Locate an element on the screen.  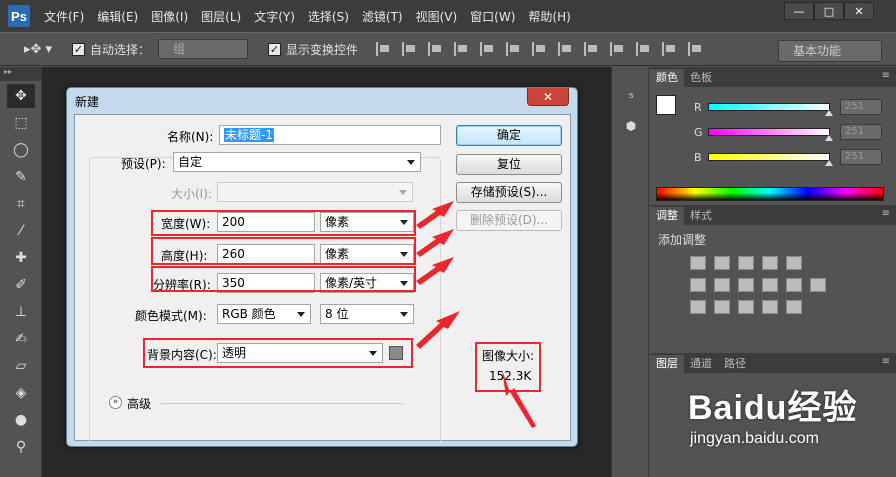
bit-depth-dropdown: 8 位 is located at coordinates (367, 314).